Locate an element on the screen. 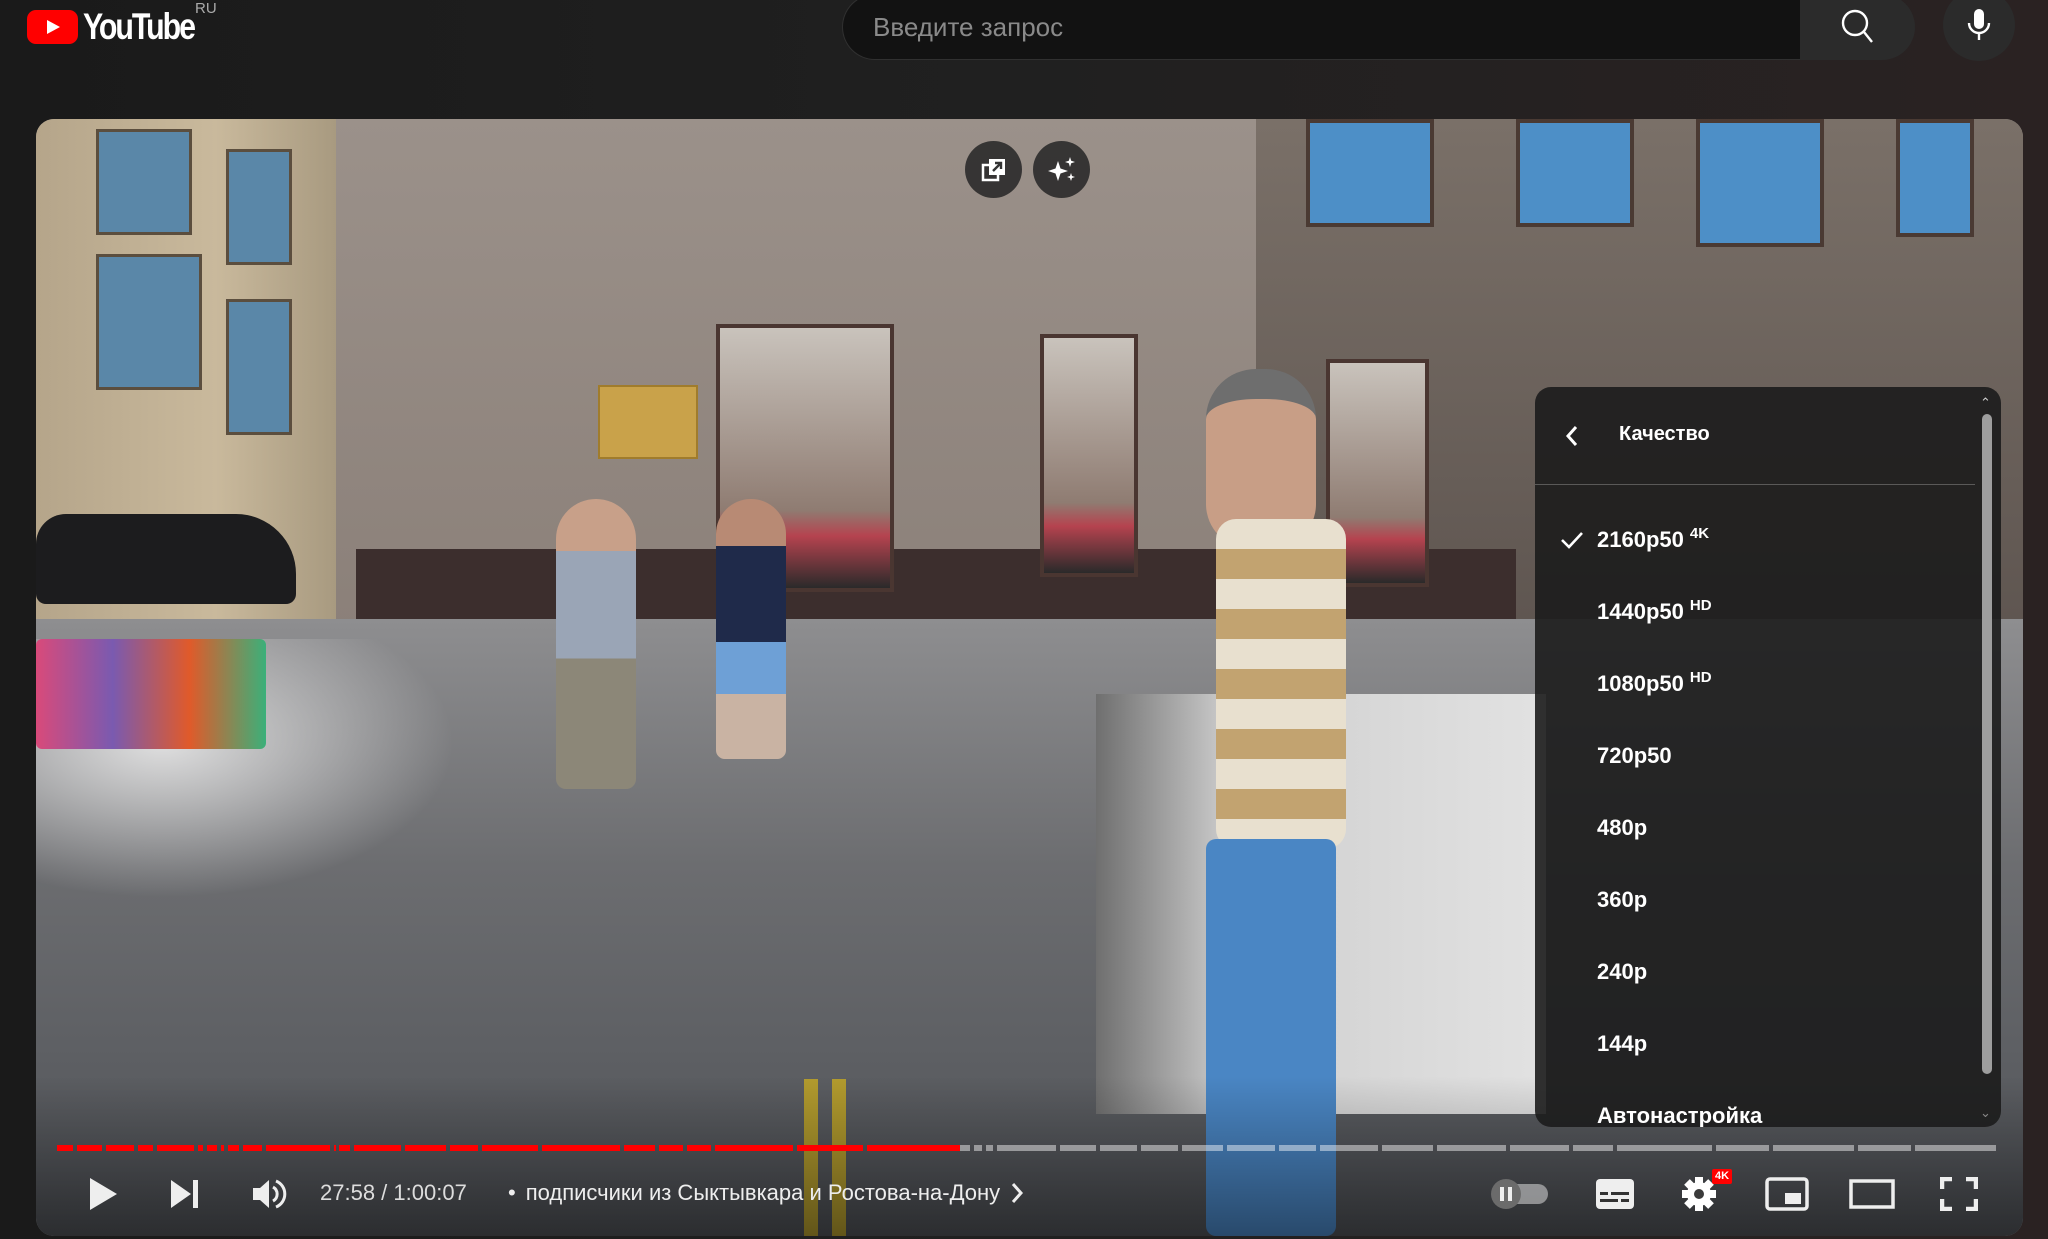 Image resolution: width=2048 pixels, height=1239 pixels. autoplay-toggle is located at coordinates (1520, 1194).